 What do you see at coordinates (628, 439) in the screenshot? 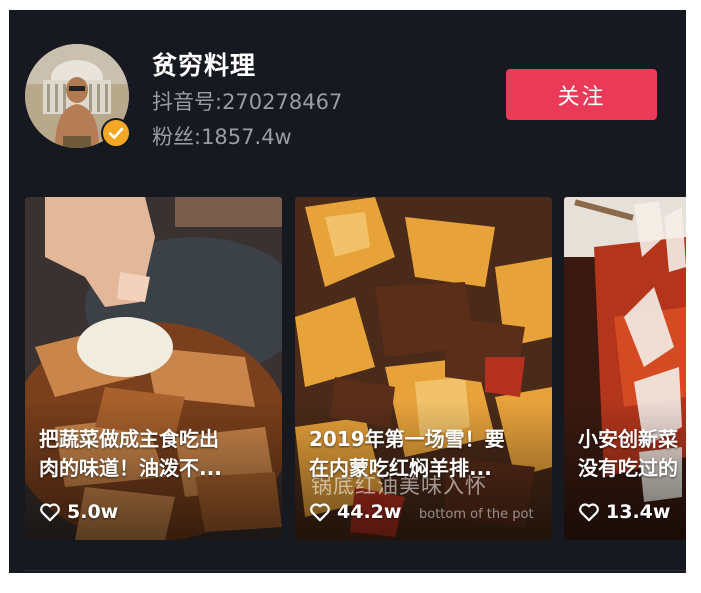
I see `video-title-line1: 小安创新菜` at bounding box center [628, 439].